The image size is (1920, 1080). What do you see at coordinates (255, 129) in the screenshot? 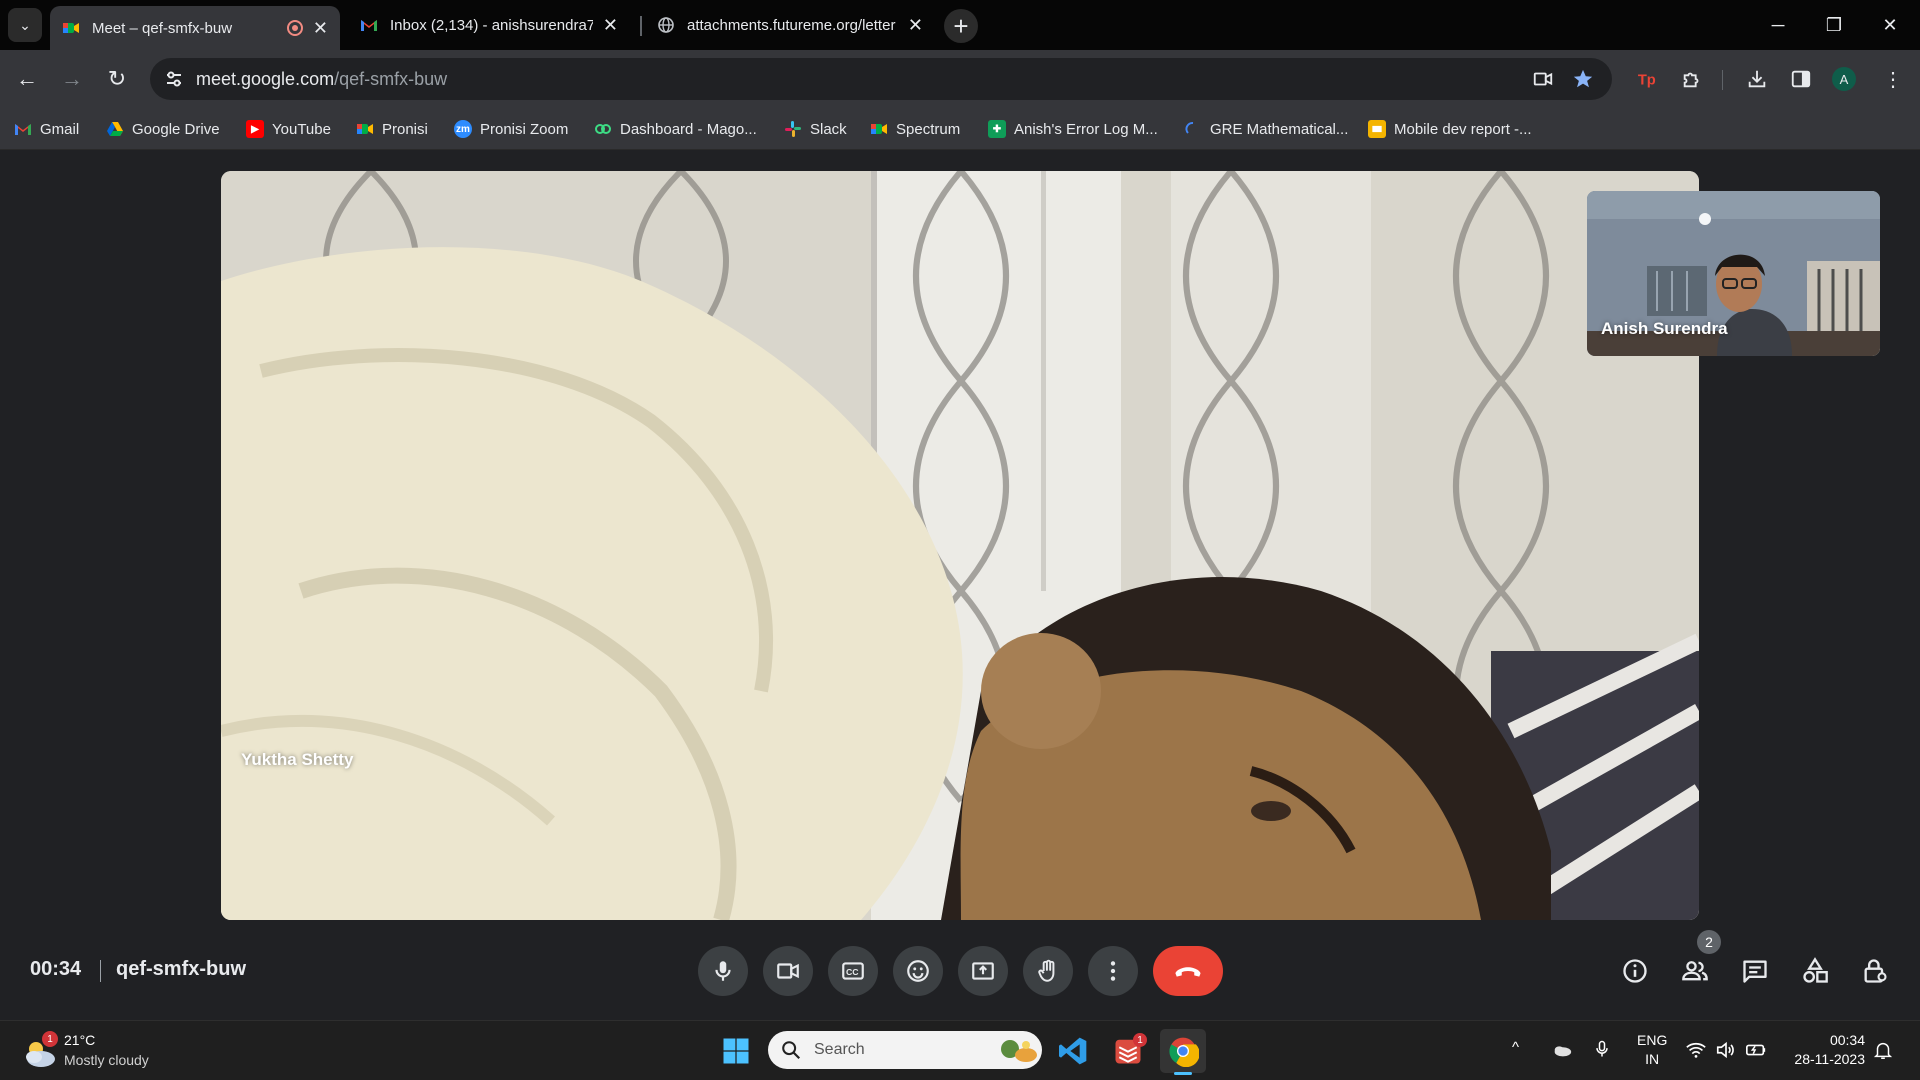
I see `youtube-icon: ▶` at bounding box center [255, 129].